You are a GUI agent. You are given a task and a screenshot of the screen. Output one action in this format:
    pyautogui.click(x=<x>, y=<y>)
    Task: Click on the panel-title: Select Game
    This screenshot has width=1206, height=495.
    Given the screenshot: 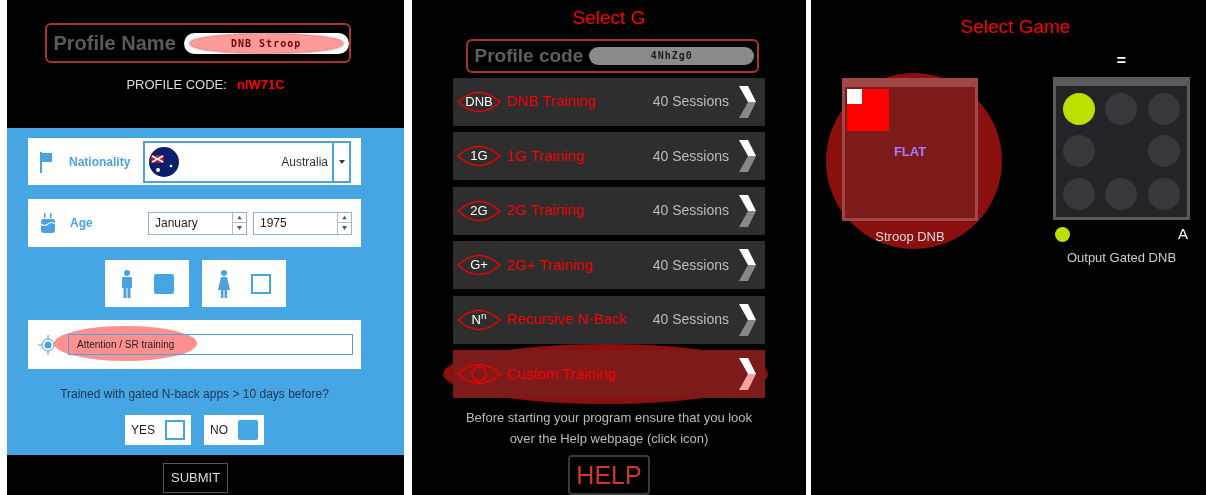 What is the action you would take?
    pyautogui.click(x=1015, y=27)
    